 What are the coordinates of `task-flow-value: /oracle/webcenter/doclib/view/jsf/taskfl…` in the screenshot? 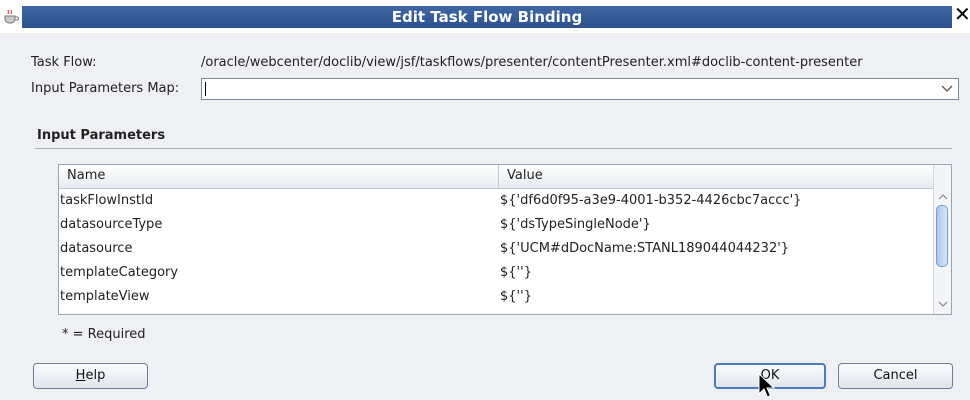 It's located at (532, 62).